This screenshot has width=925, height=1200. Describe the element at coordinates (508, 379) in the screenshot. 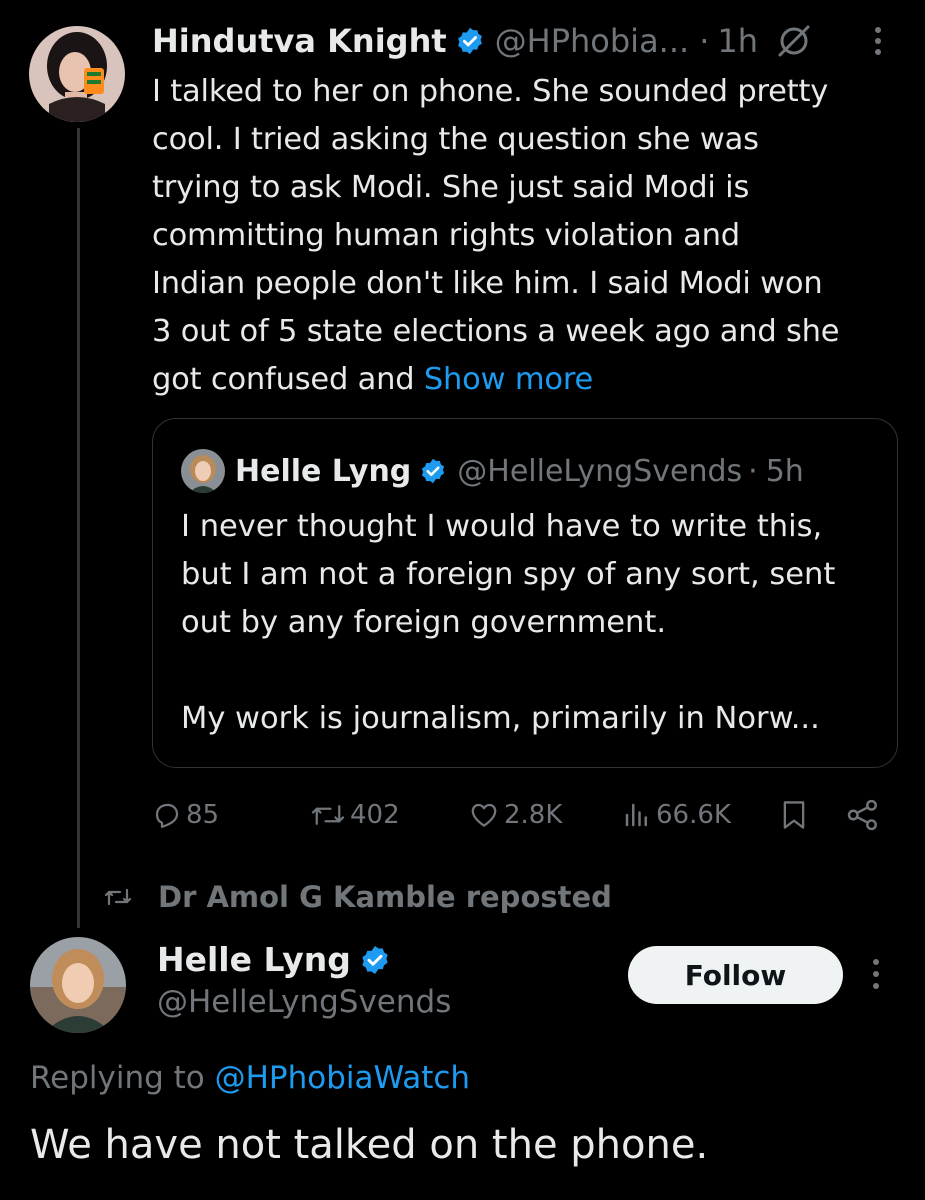

I see `show-more-link: Show more` at that location.